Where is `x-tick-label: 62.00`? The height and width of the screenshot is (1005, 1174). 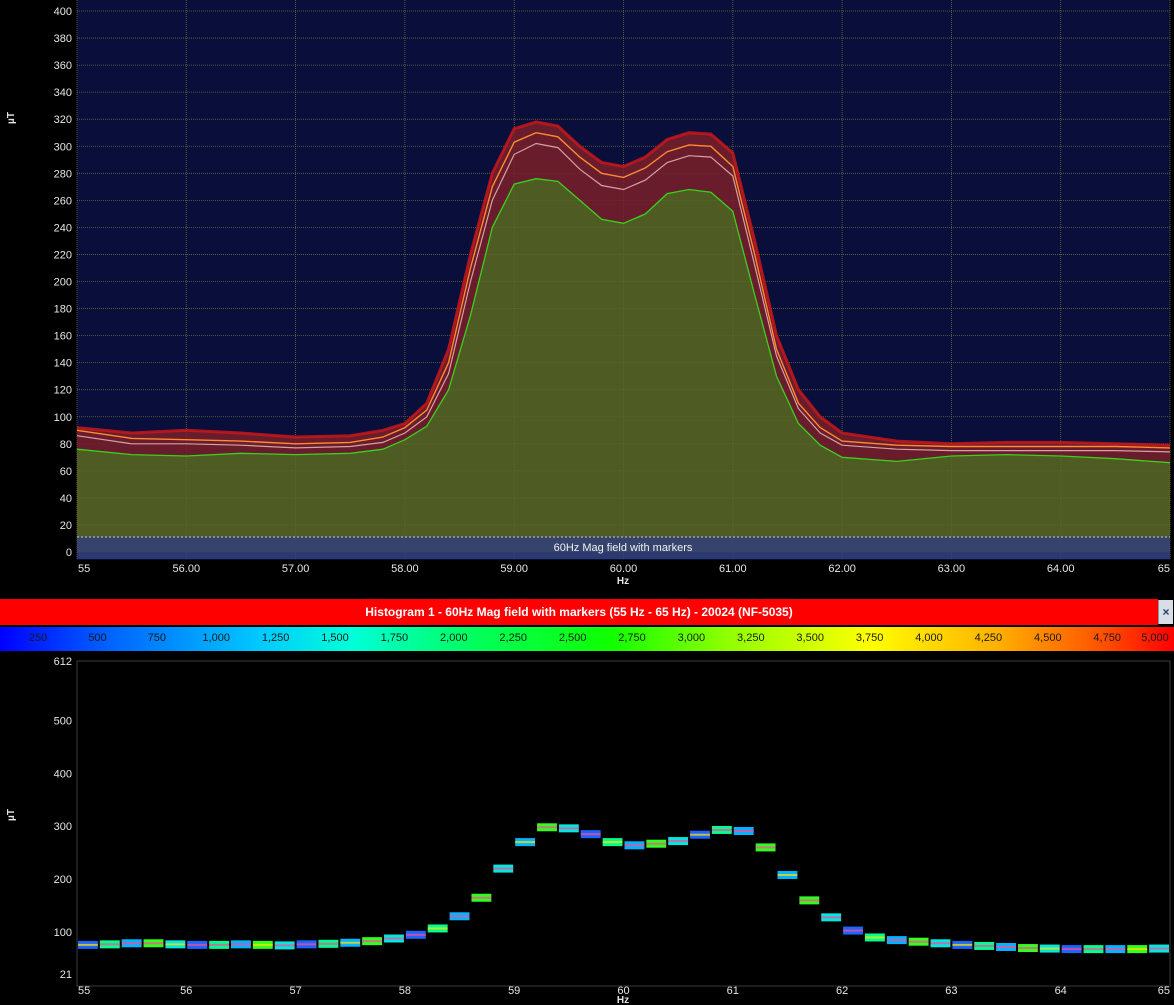
x-tick-label: 62.00 is located at coordinates (842, 569).